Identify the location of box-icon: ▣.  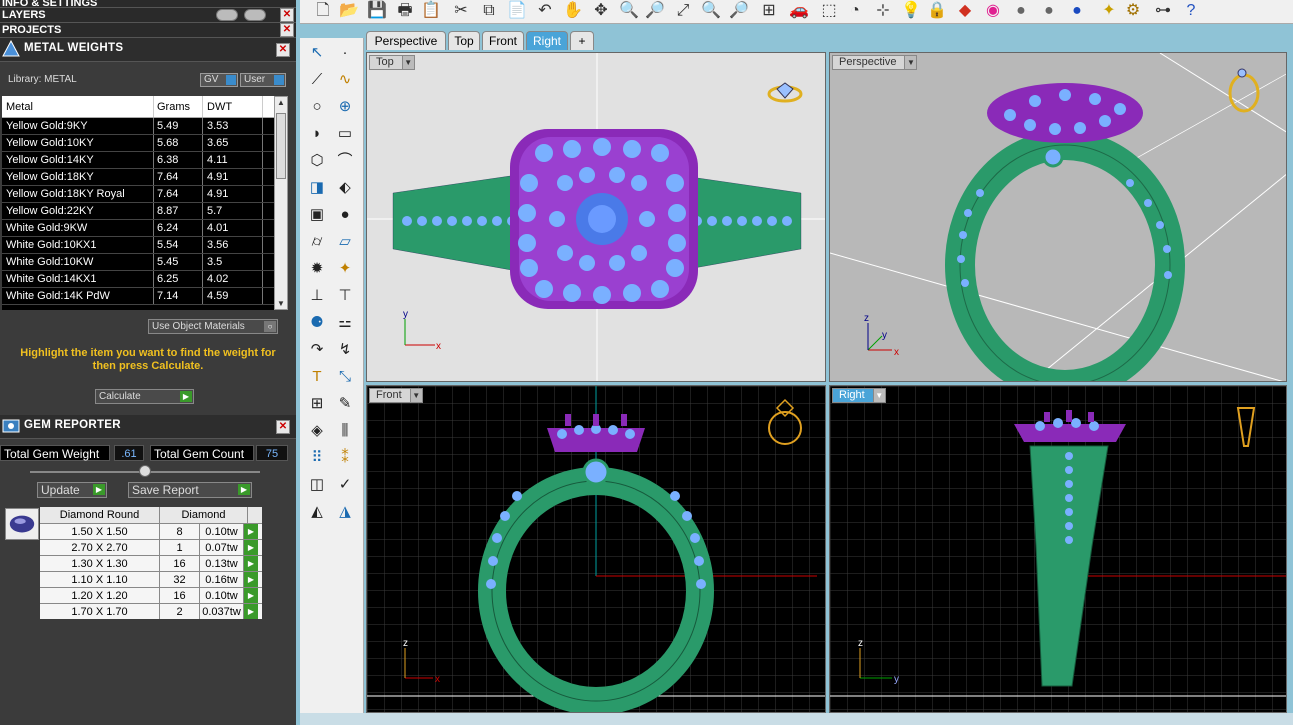
(317, 215).